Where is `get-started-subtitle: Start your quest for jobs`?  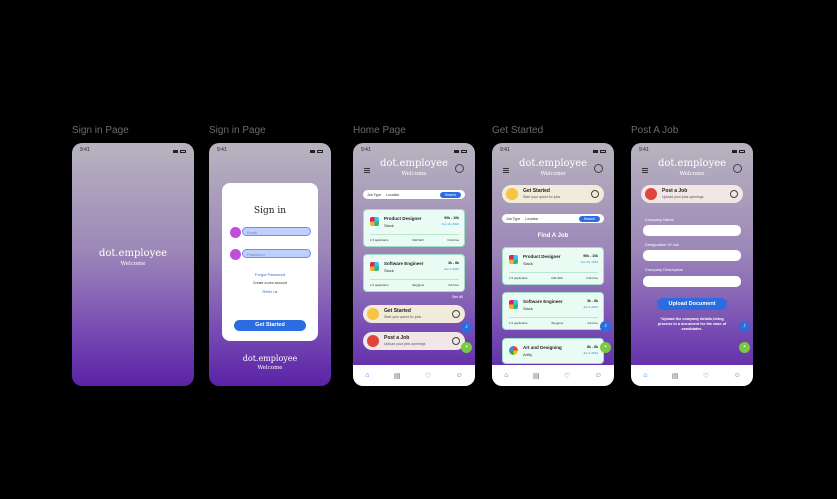
get-started-subtitle: Start your quest for jobs is located at coordinates (542, 197).